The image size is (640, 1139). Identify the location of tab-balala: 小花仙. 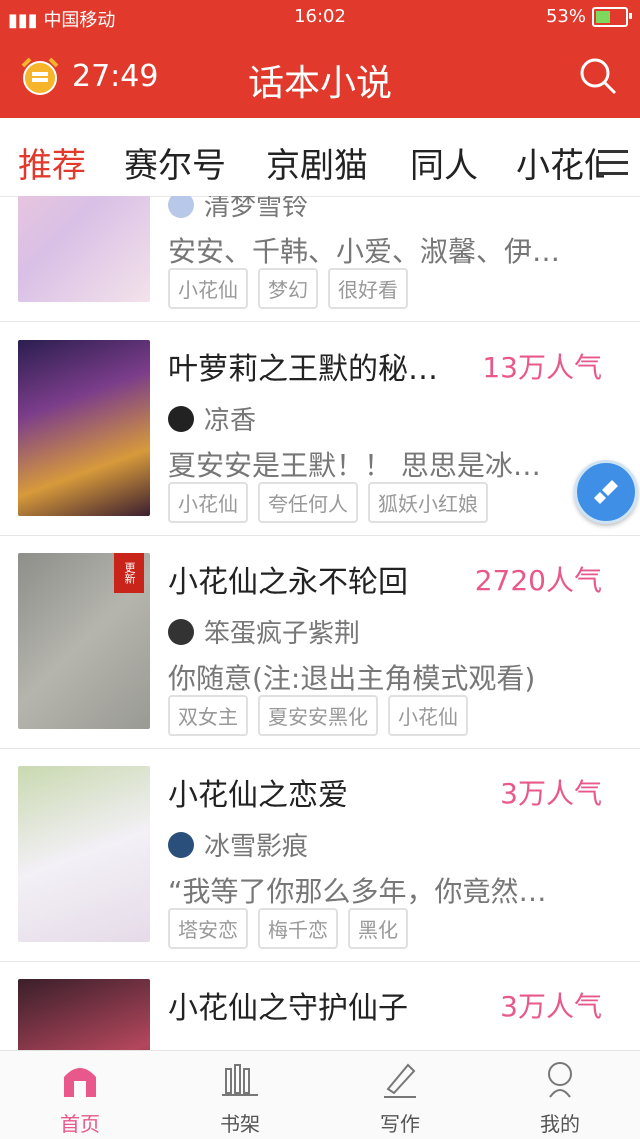
(560, 162).